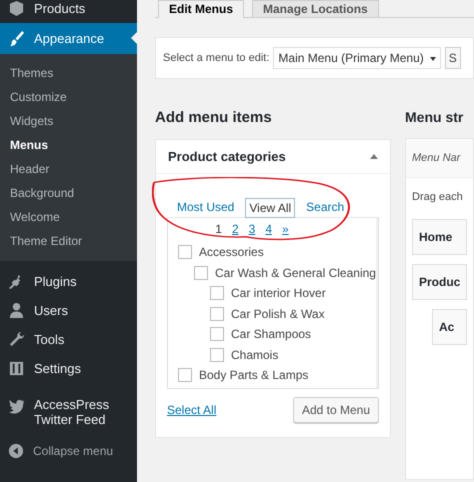 Image resolution: width=474 pixels, height=482 pixels. I want to click on user-icon, so click(16, 310).